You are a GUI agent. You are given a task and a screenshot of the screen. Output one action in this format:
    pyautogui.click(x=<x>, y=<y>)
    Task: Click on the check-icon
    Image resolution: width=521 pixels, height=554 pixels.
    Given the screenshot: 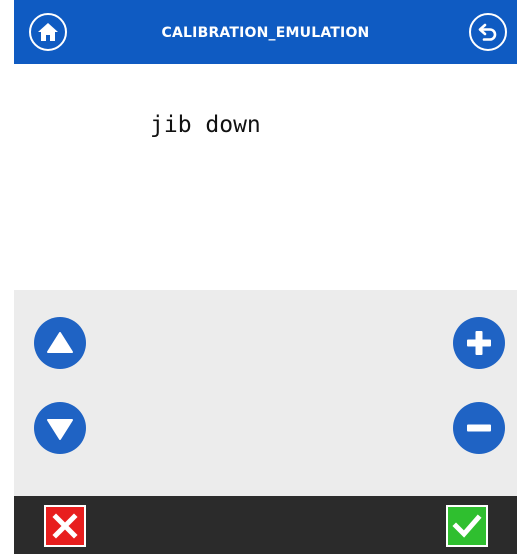 What is the action you would take?
    pyautogui.click(x=467, y=526)
    